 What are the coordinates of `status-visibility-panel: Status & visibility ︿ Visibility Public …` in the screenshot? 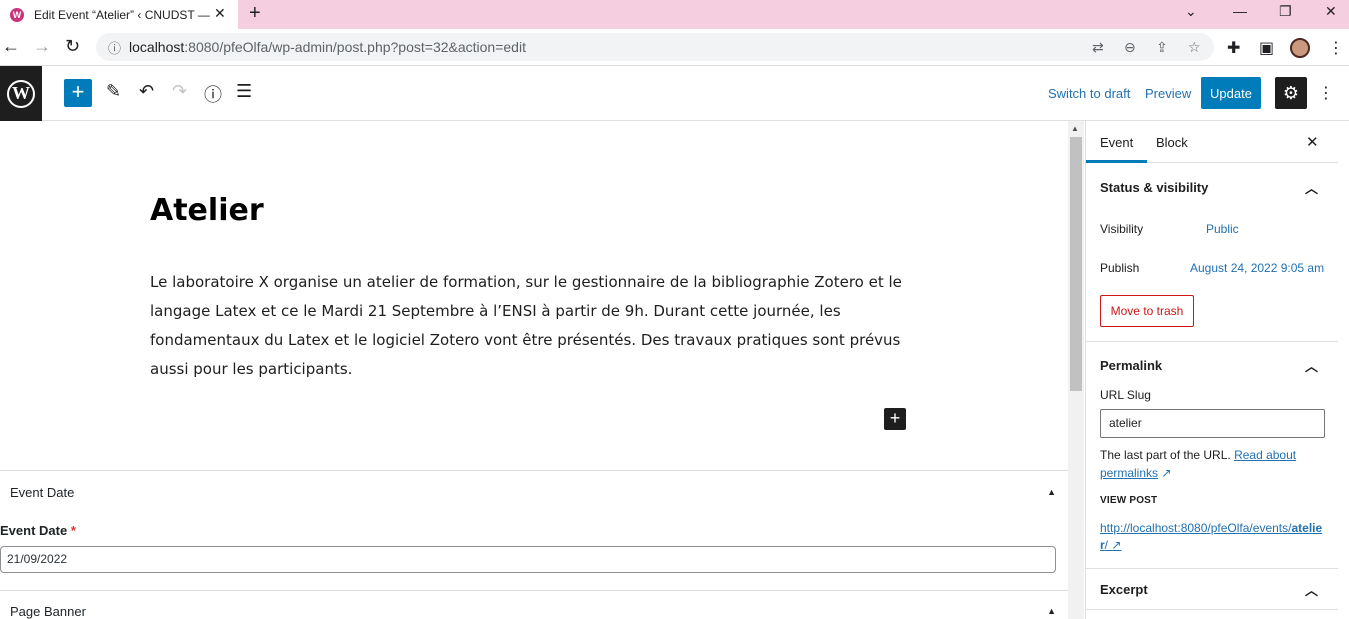 It's located at (1212, 252).